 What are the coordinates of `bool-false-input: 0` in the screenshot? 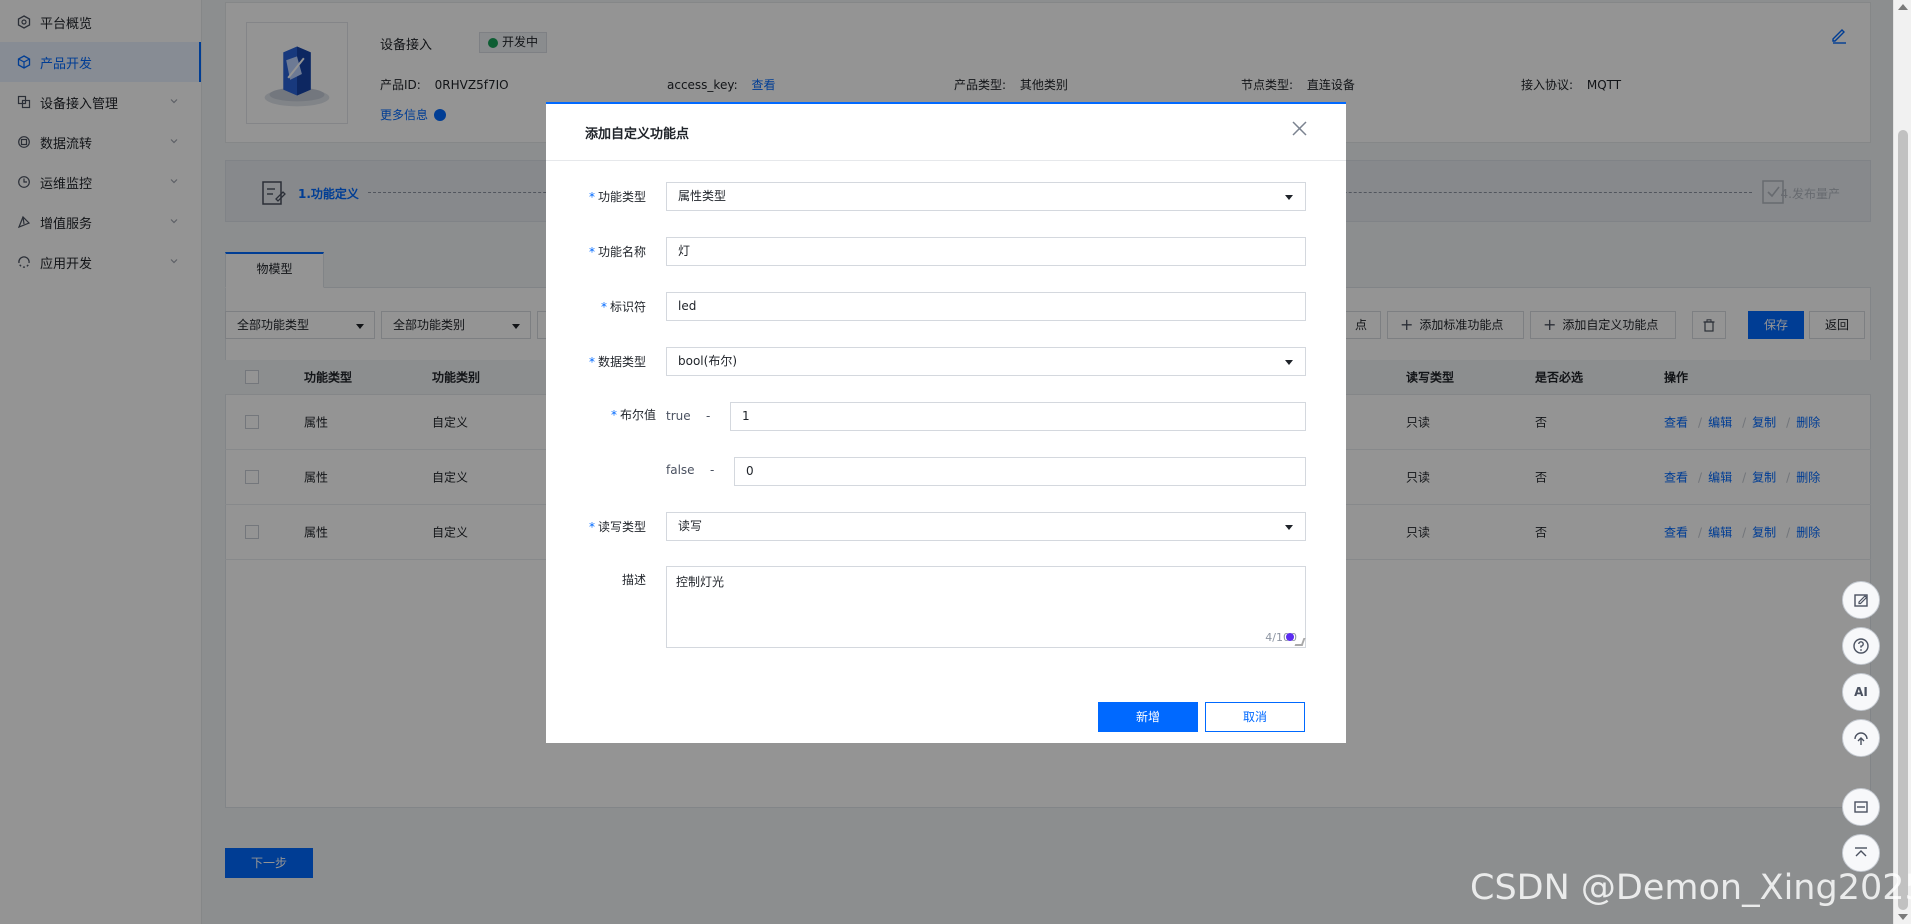 It's located at (1020, 471).